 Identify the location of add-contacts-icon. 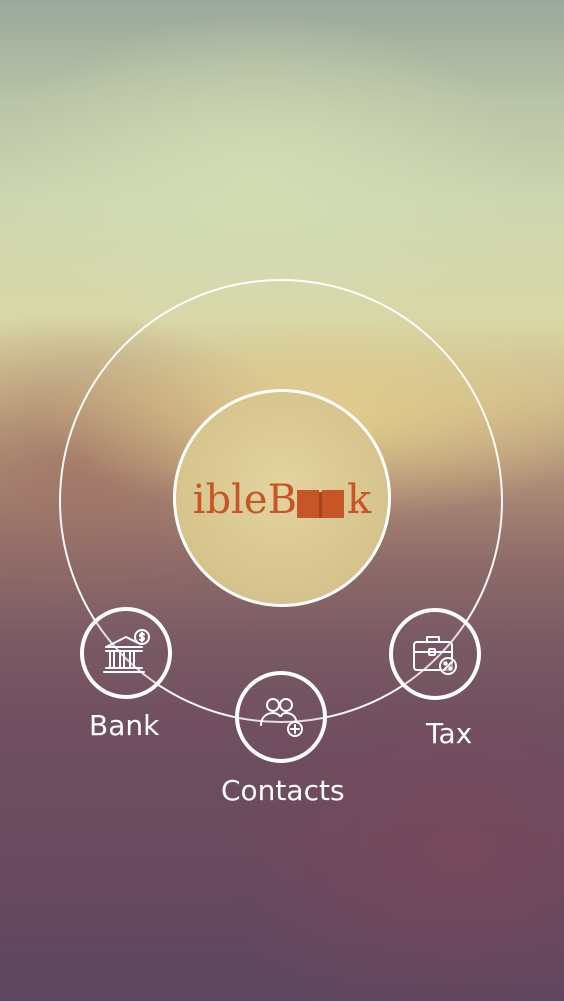
(281, 717).